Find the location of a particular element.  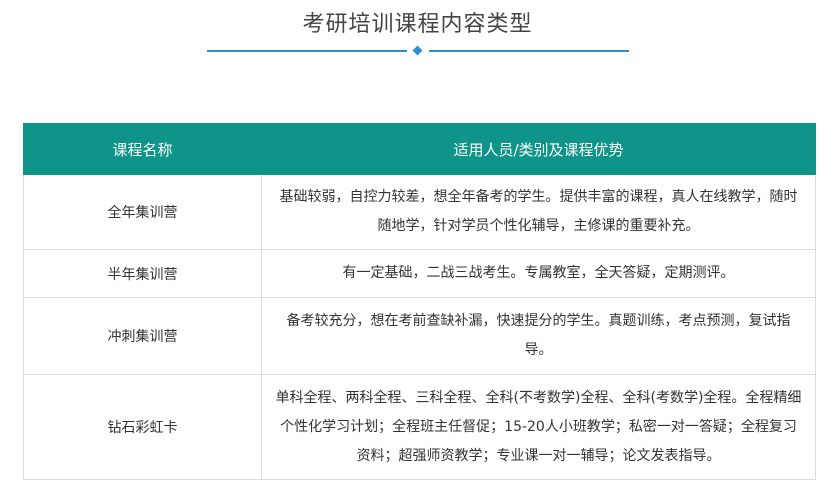

course-description-cell: 有一定基础，二战三战考生。专属教室，全天答疑，定期测评。 is located at coordinates (538, 273).